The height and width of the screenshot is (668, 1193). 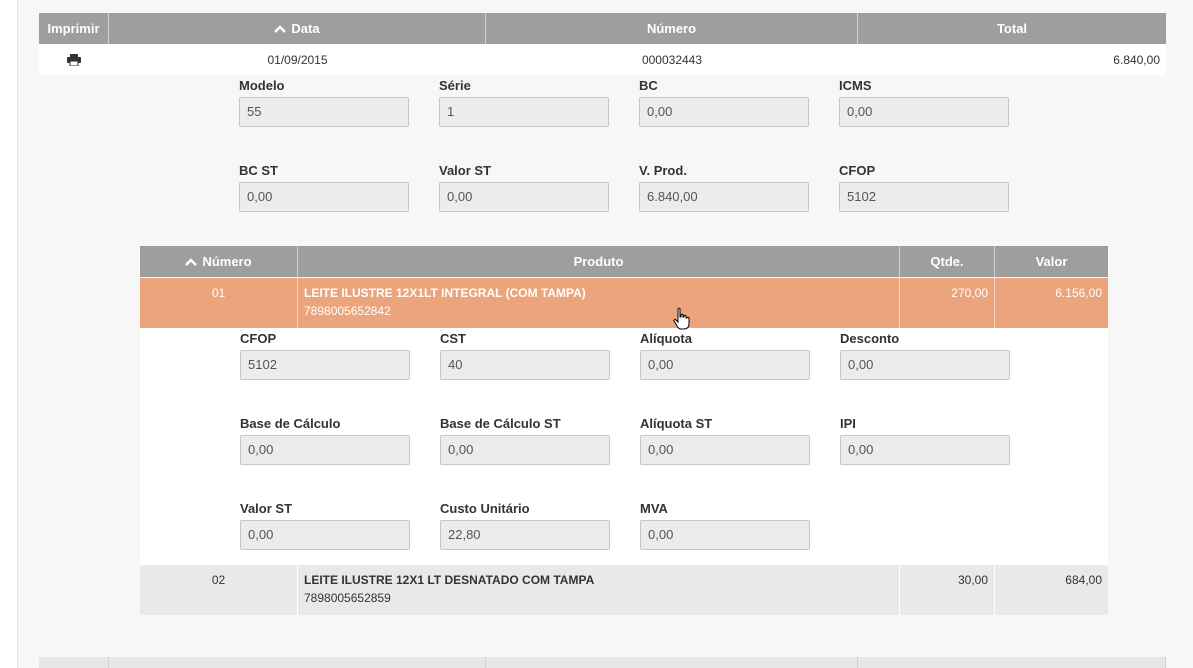 What do you see at coordinates (524, 112) in the screenshot?
I see `serie-input: 1` at bounding box center [524, 112].